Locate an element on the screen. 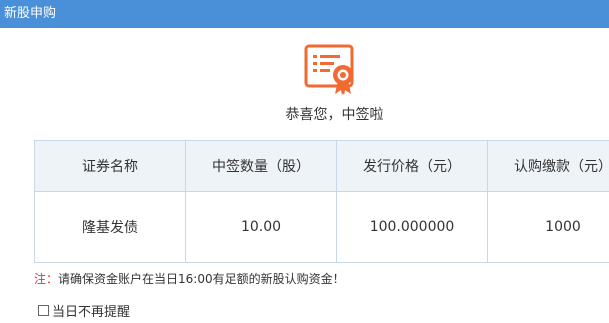  do-not-remind-checkbox is located at coordinates (43, 310).